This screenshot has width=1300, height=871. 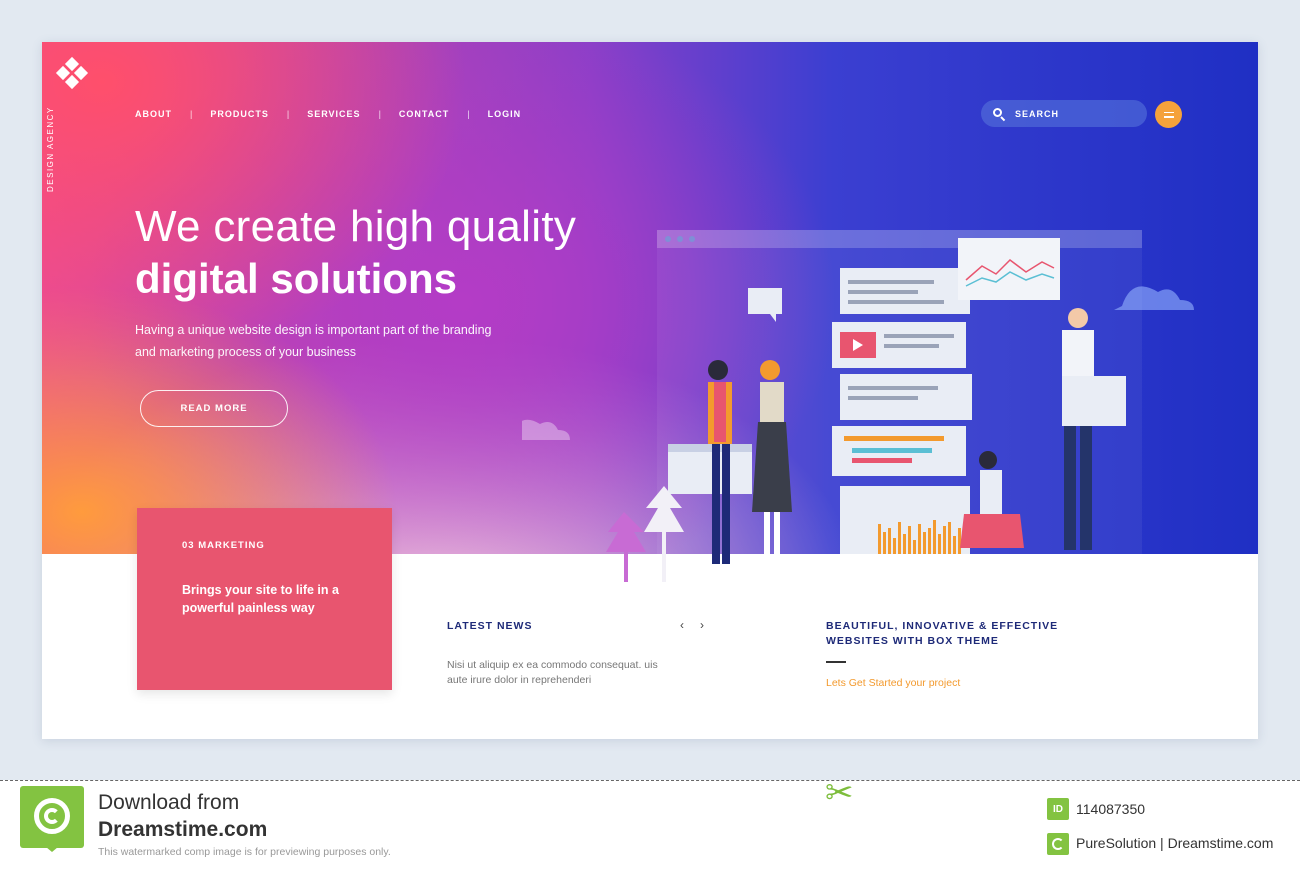 I want to click on news-title: LATEST NEWS, so click(x=490, y=626).